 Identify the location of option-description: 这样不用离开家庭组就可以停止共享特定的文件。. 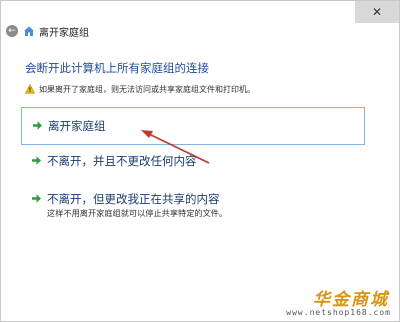
(137, 213).